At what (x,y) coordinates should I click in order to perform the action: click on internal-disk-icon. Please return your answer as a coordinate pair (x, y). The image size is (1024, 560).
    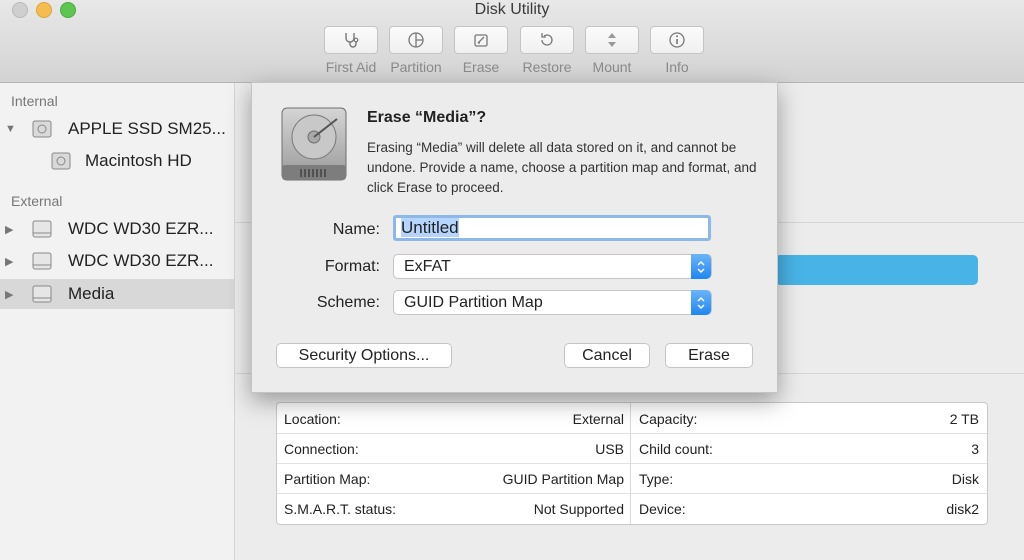
    Looking at the image, I should click on (42, 129).